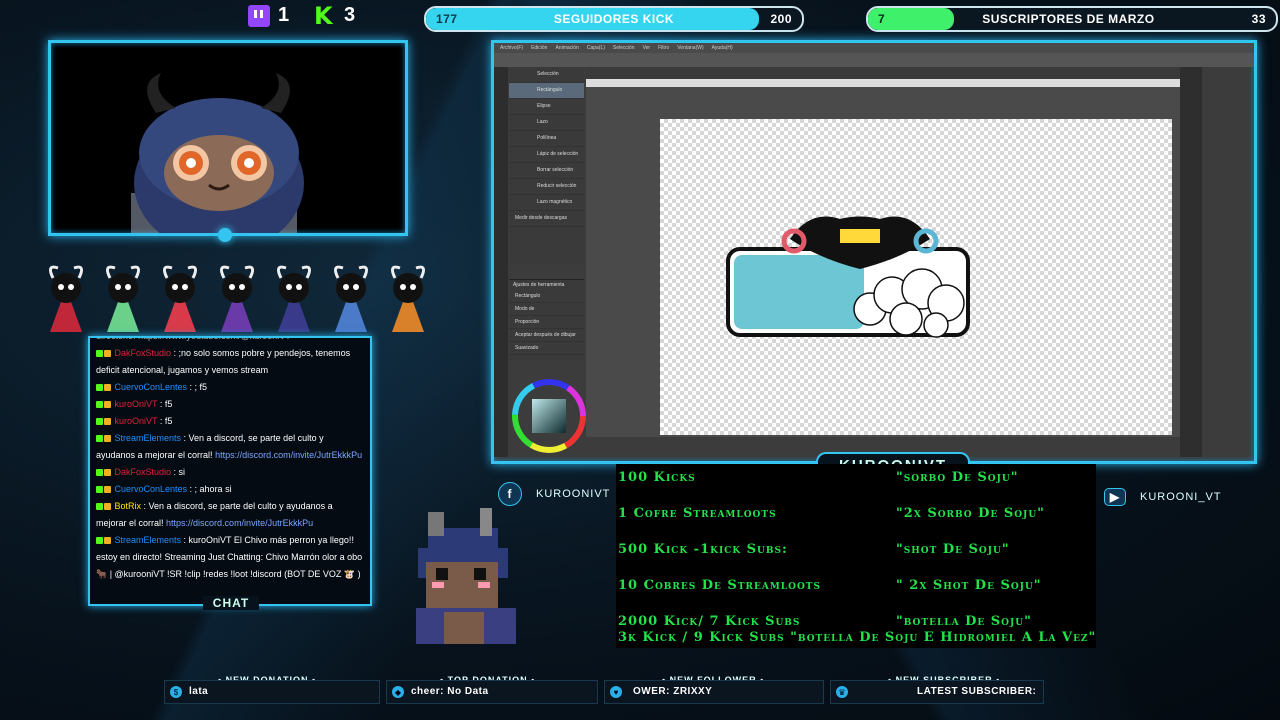  I want to click on menu-item: Capa(L), so click(596, 48).